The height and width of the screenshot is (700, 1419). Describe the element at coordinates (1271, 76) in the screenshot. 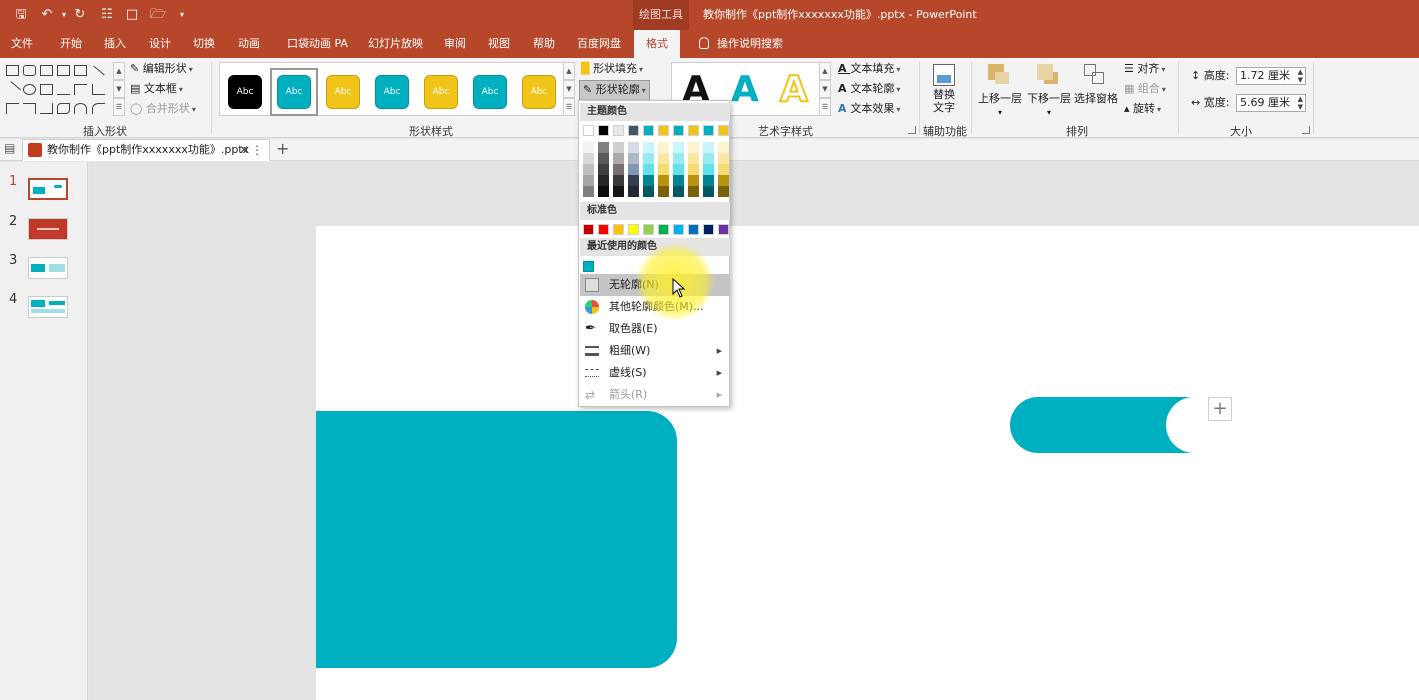

I see `height-input: 1.72 厘米 ▲ ▼` at that location.